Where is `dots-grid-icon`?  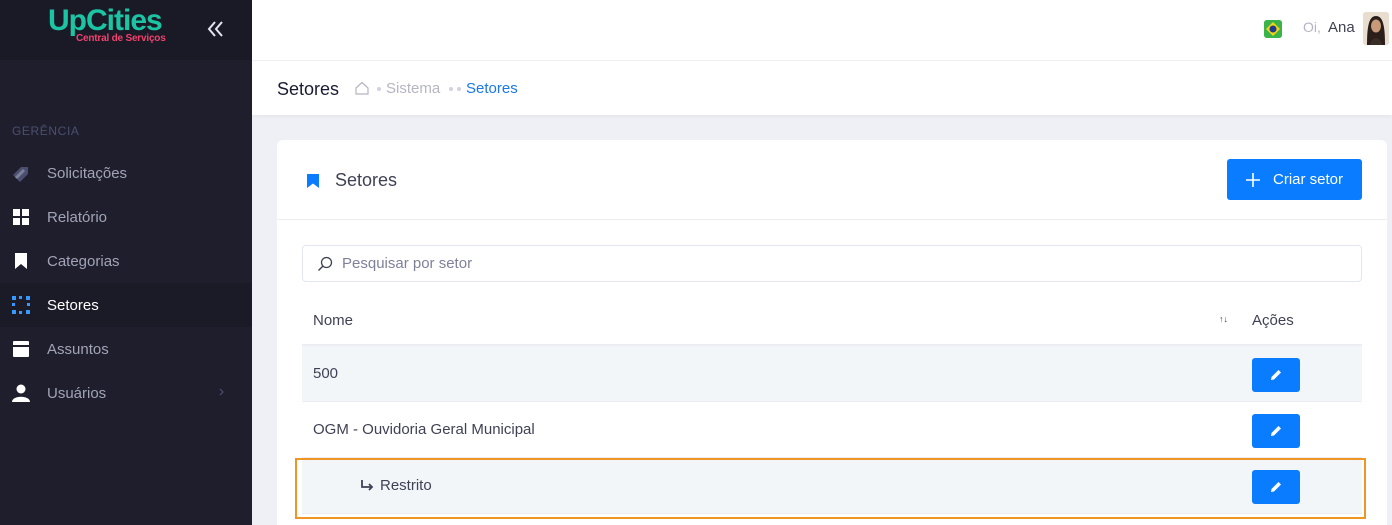 dots-grid-icon is located at coordinates (21, 305).